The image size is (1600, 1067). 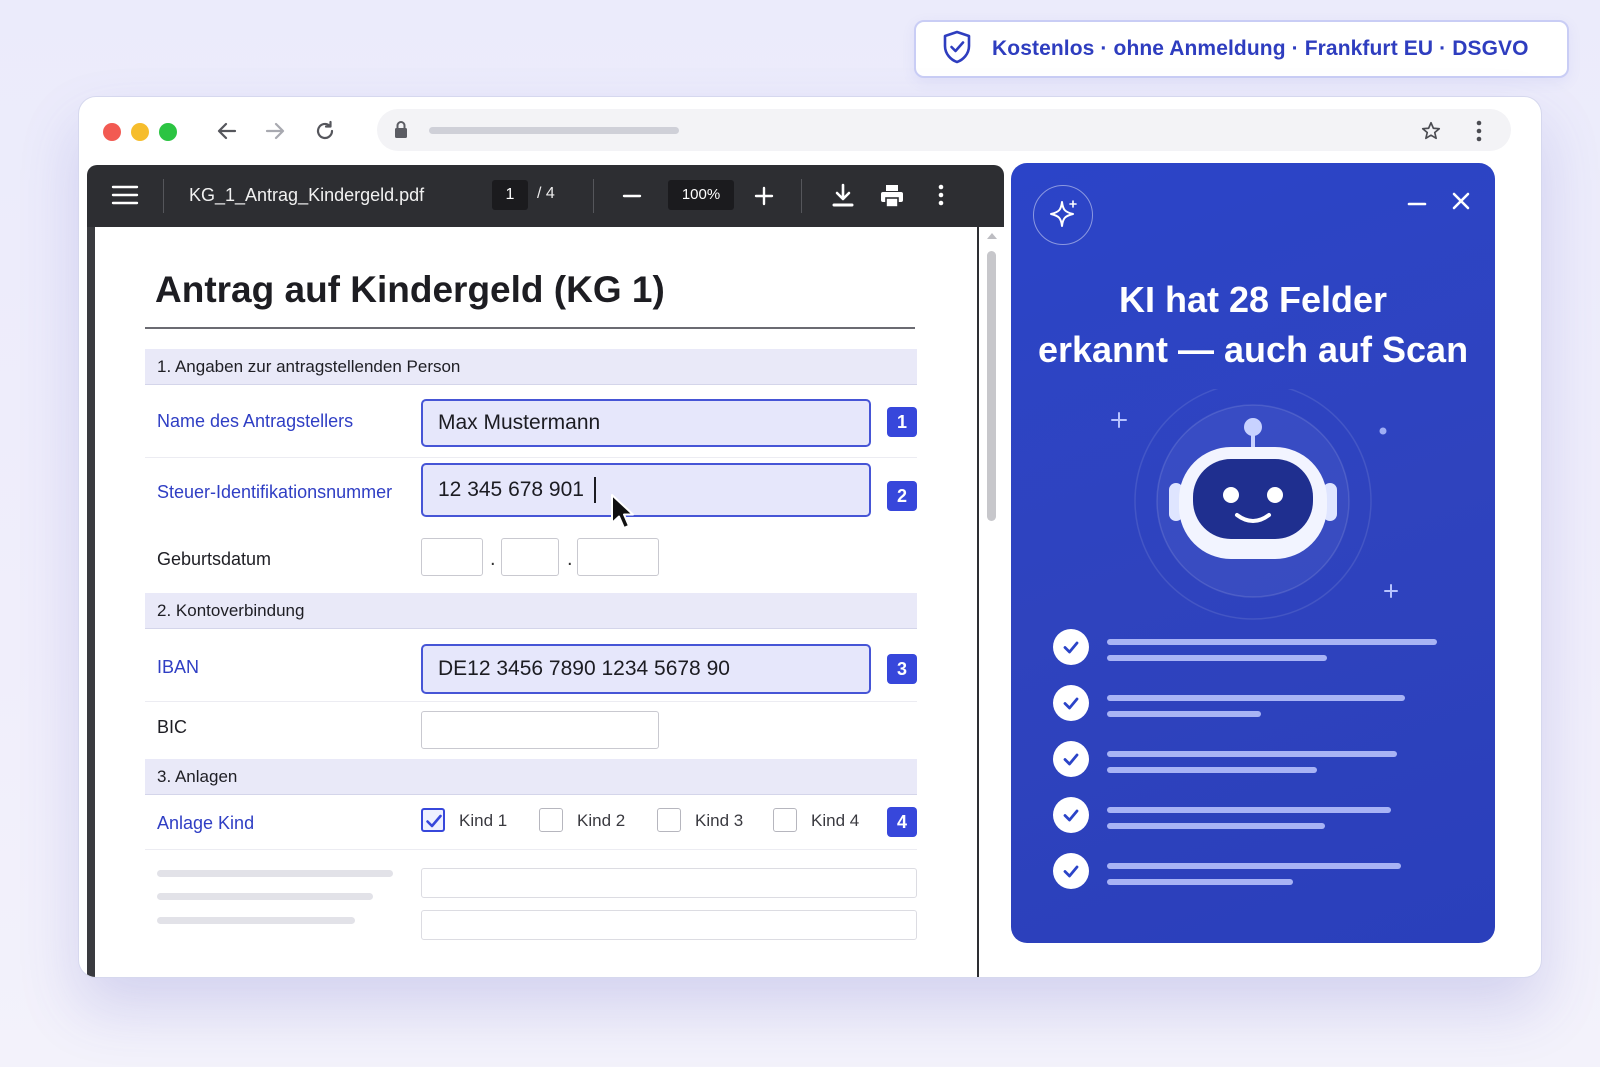 I want to click on more-vert-icon, so click(x=941, y=195).